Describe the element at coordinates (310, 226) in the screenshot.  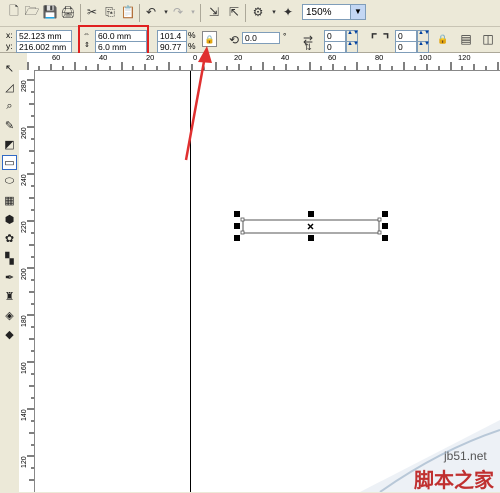
I see `center-x-marker-icon` at that location.